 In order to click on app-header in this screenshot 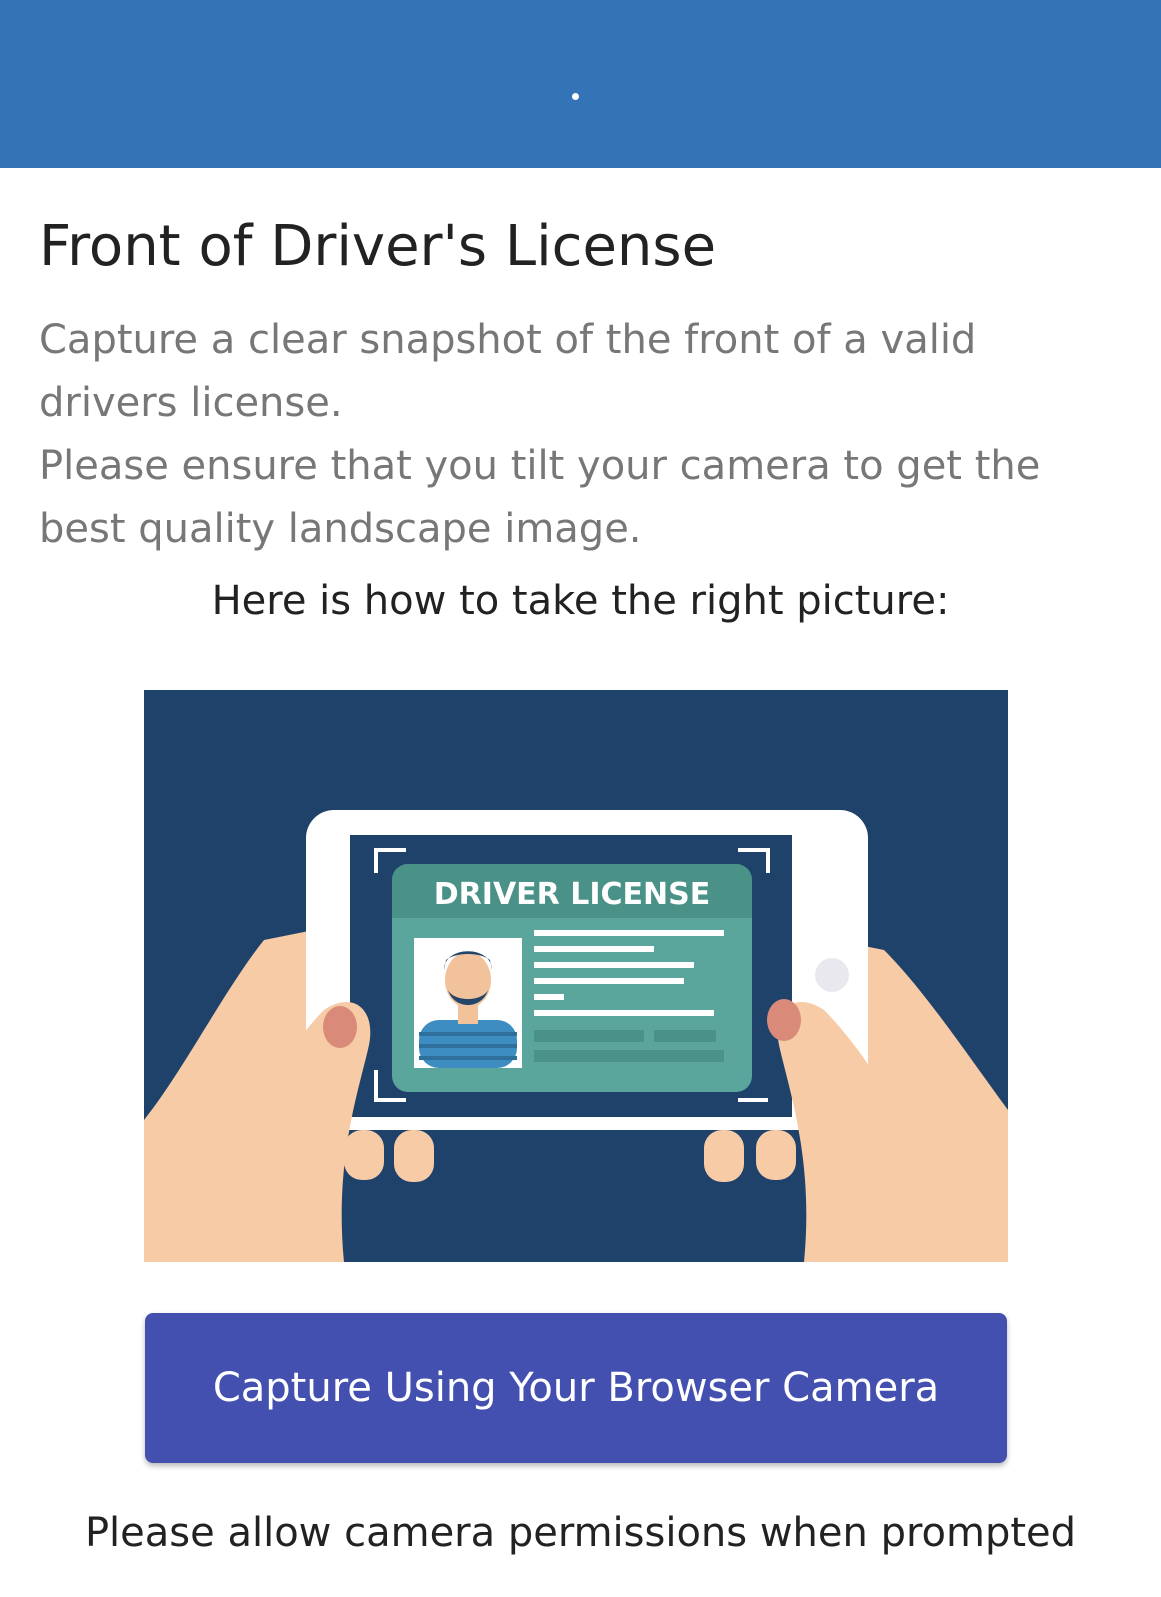, I will do `click(580, 84)`.